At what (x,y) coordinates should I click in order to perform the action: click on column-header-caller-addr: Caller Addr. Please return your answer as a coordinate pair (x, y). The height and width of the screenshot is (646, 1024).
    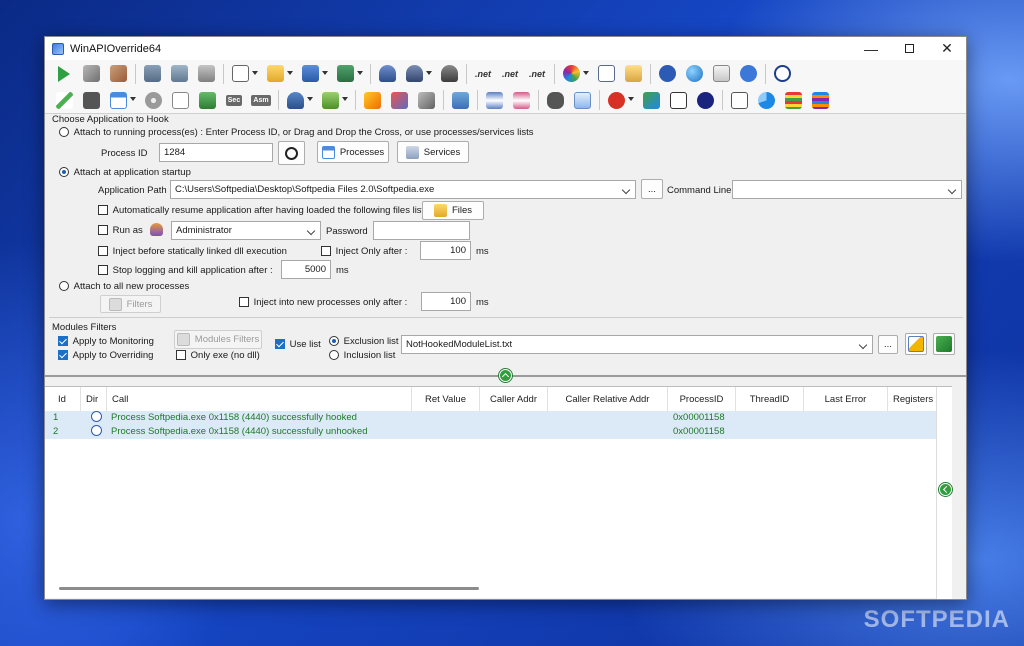
    Looking at the image, I should click on (514, 399).